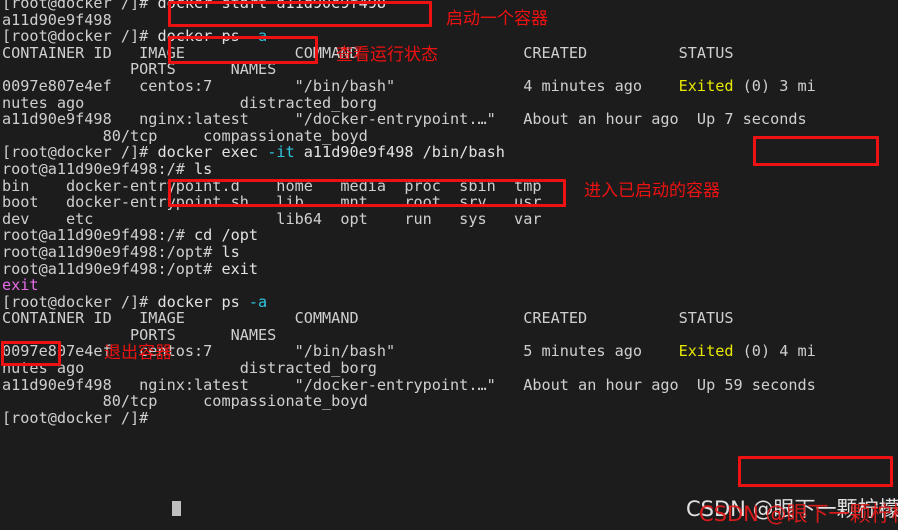 The image size is (898, 530). Describe the element at coordinates (138, 353) in the screenshot. I see `annotation-exit-container: 退出容器` at that location.